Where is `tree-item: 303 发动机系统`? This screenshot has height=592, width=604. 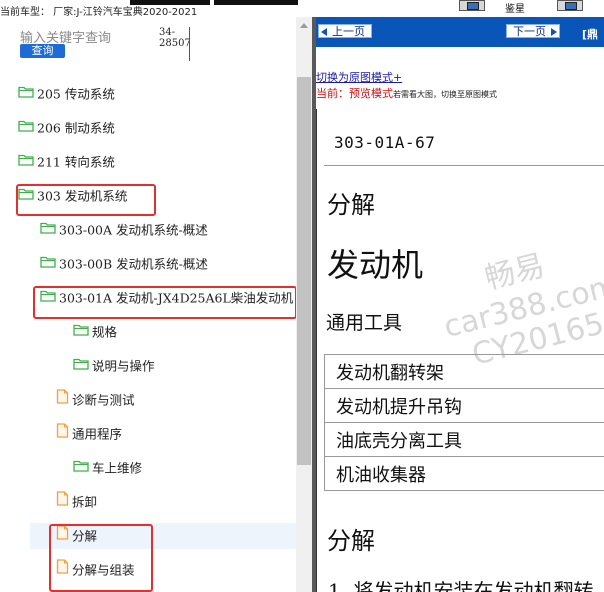
tree-item: 303 发动机系统 is located at coordinates (72, 196).